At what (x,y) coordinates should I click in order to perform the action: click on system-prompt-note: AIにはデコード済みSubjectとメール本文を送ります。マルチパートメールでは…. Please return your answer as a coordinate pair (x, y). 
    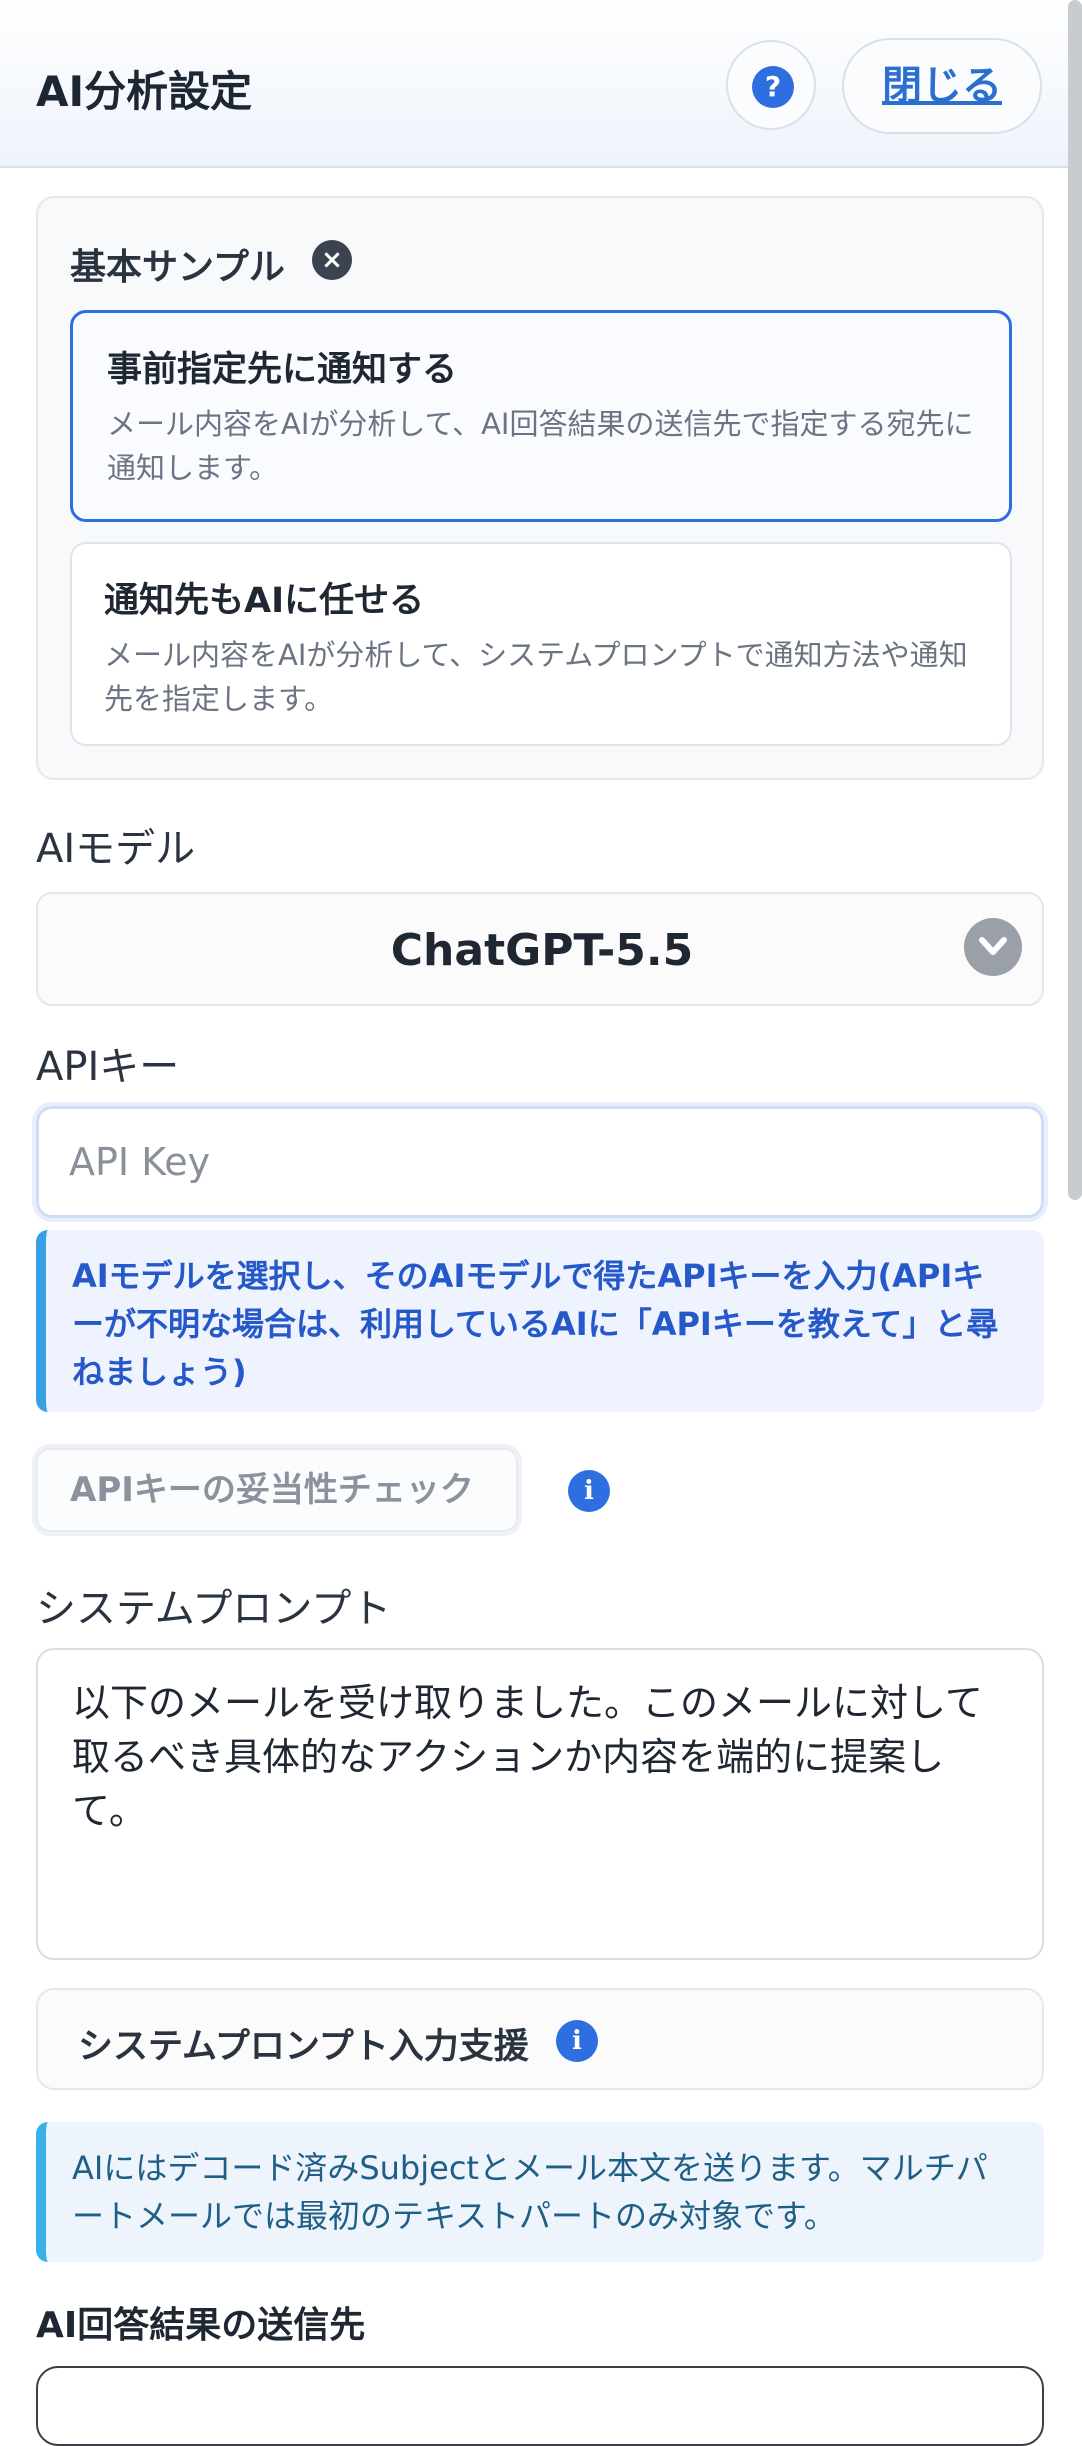
    Looking at the image, I should click on (540, 2192).